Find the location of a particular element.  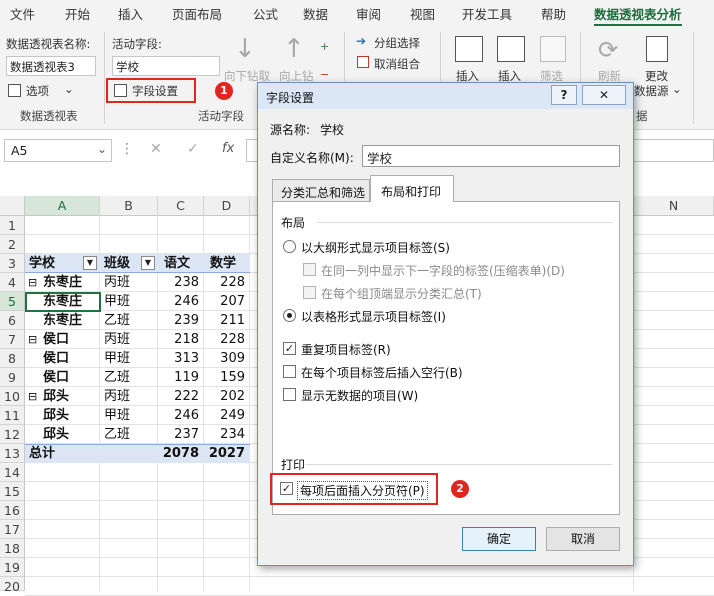

tab-page-layout: 页面布局 is located at coordinates (197, 13).